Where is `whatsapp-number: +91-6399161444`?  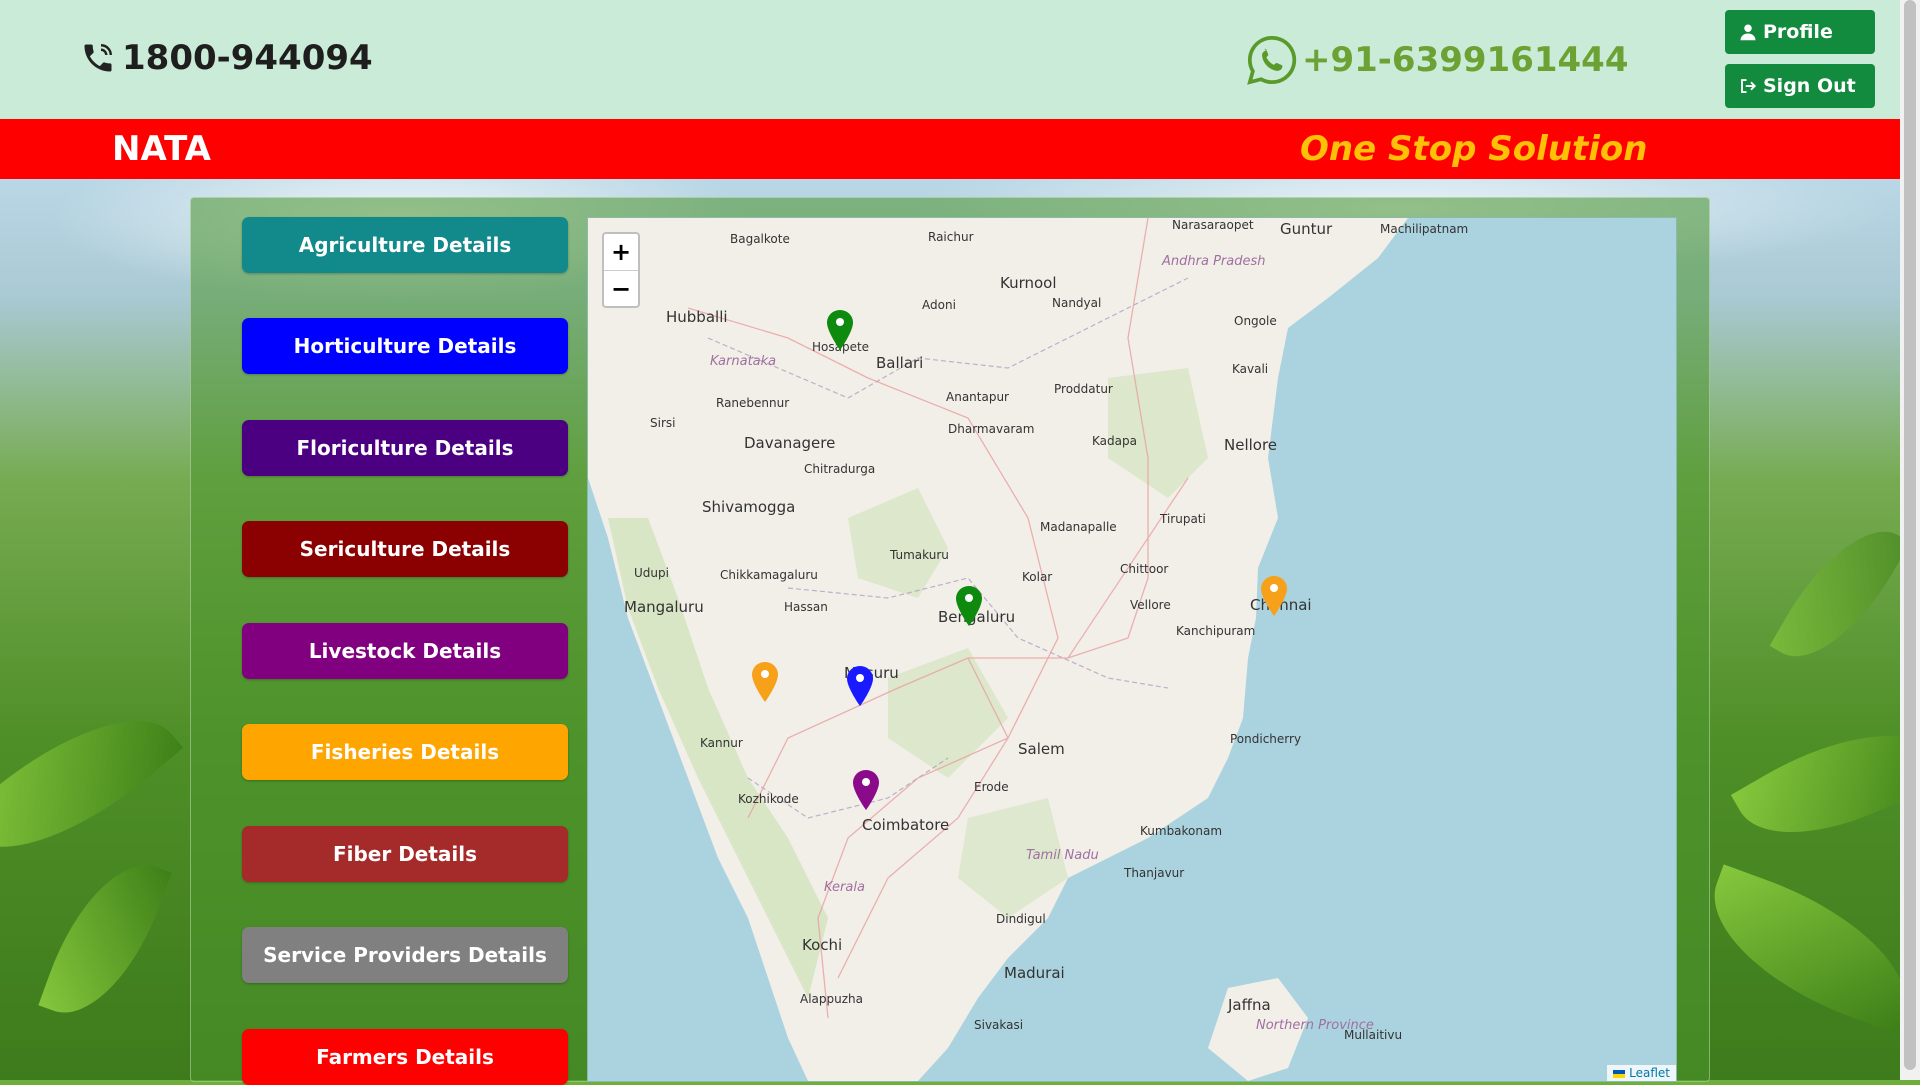
whatsapp-number: +91-6399161444 is located at coordinates (1465, 60).